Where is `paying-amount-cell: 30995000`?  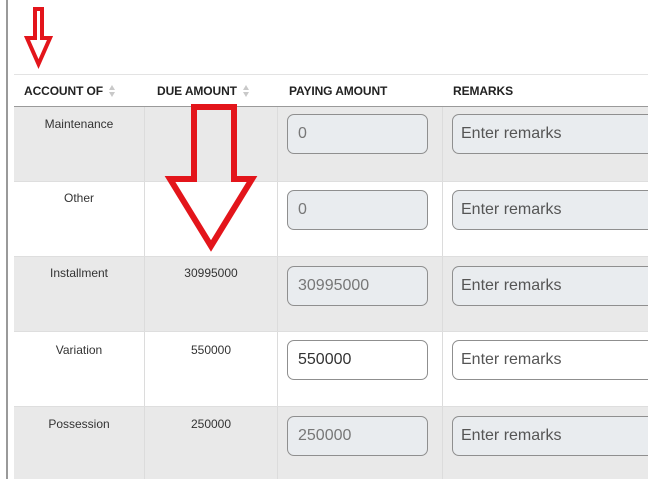 paying-amount-cell: 30995000 is located at coordinates (360, 294).